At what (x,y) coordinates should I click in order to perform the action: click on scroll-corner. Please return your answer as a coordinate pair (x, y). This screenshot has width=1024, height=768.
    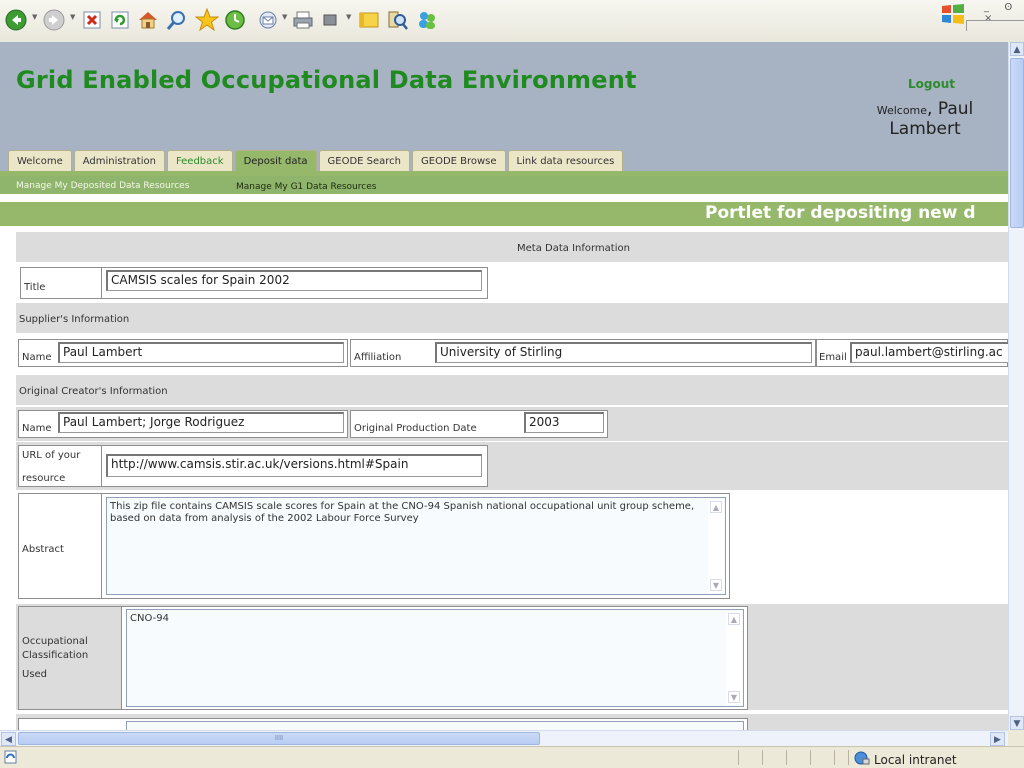
    Looking at the image, I should click on (1016, 738).